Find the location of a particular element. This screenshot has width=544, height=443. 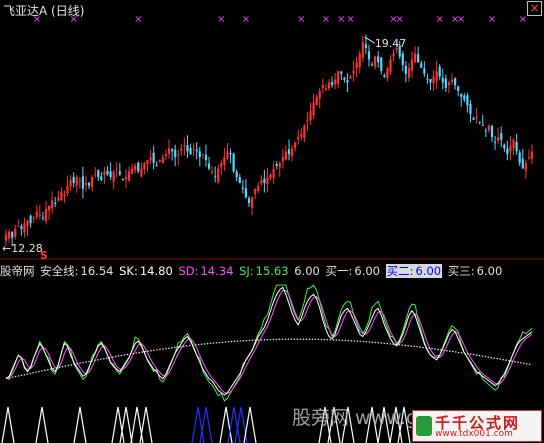

low-label: ←12.28 is located at coordinates (22, 248).